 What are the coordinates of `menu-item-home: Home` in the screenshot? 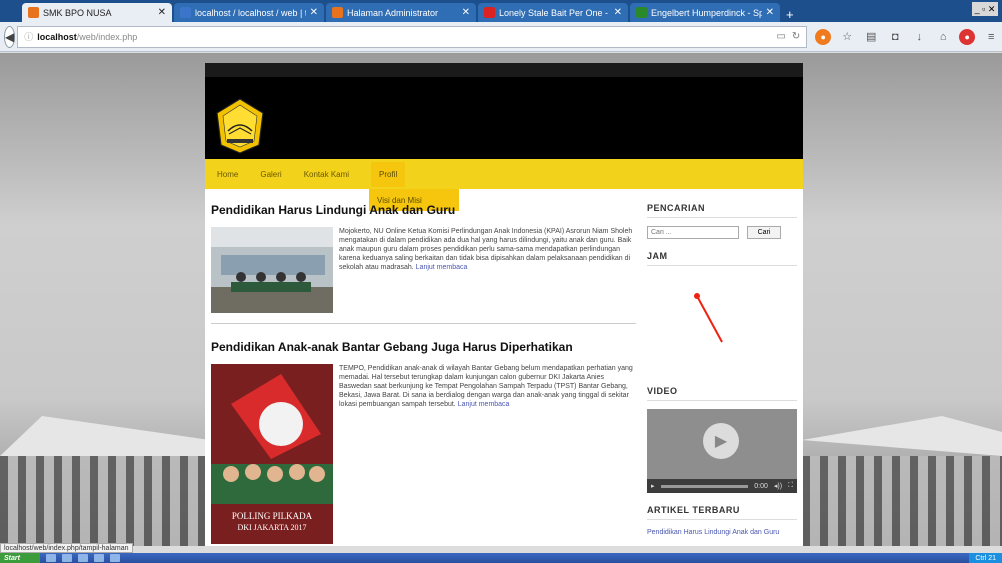 It's located at (227, 174).